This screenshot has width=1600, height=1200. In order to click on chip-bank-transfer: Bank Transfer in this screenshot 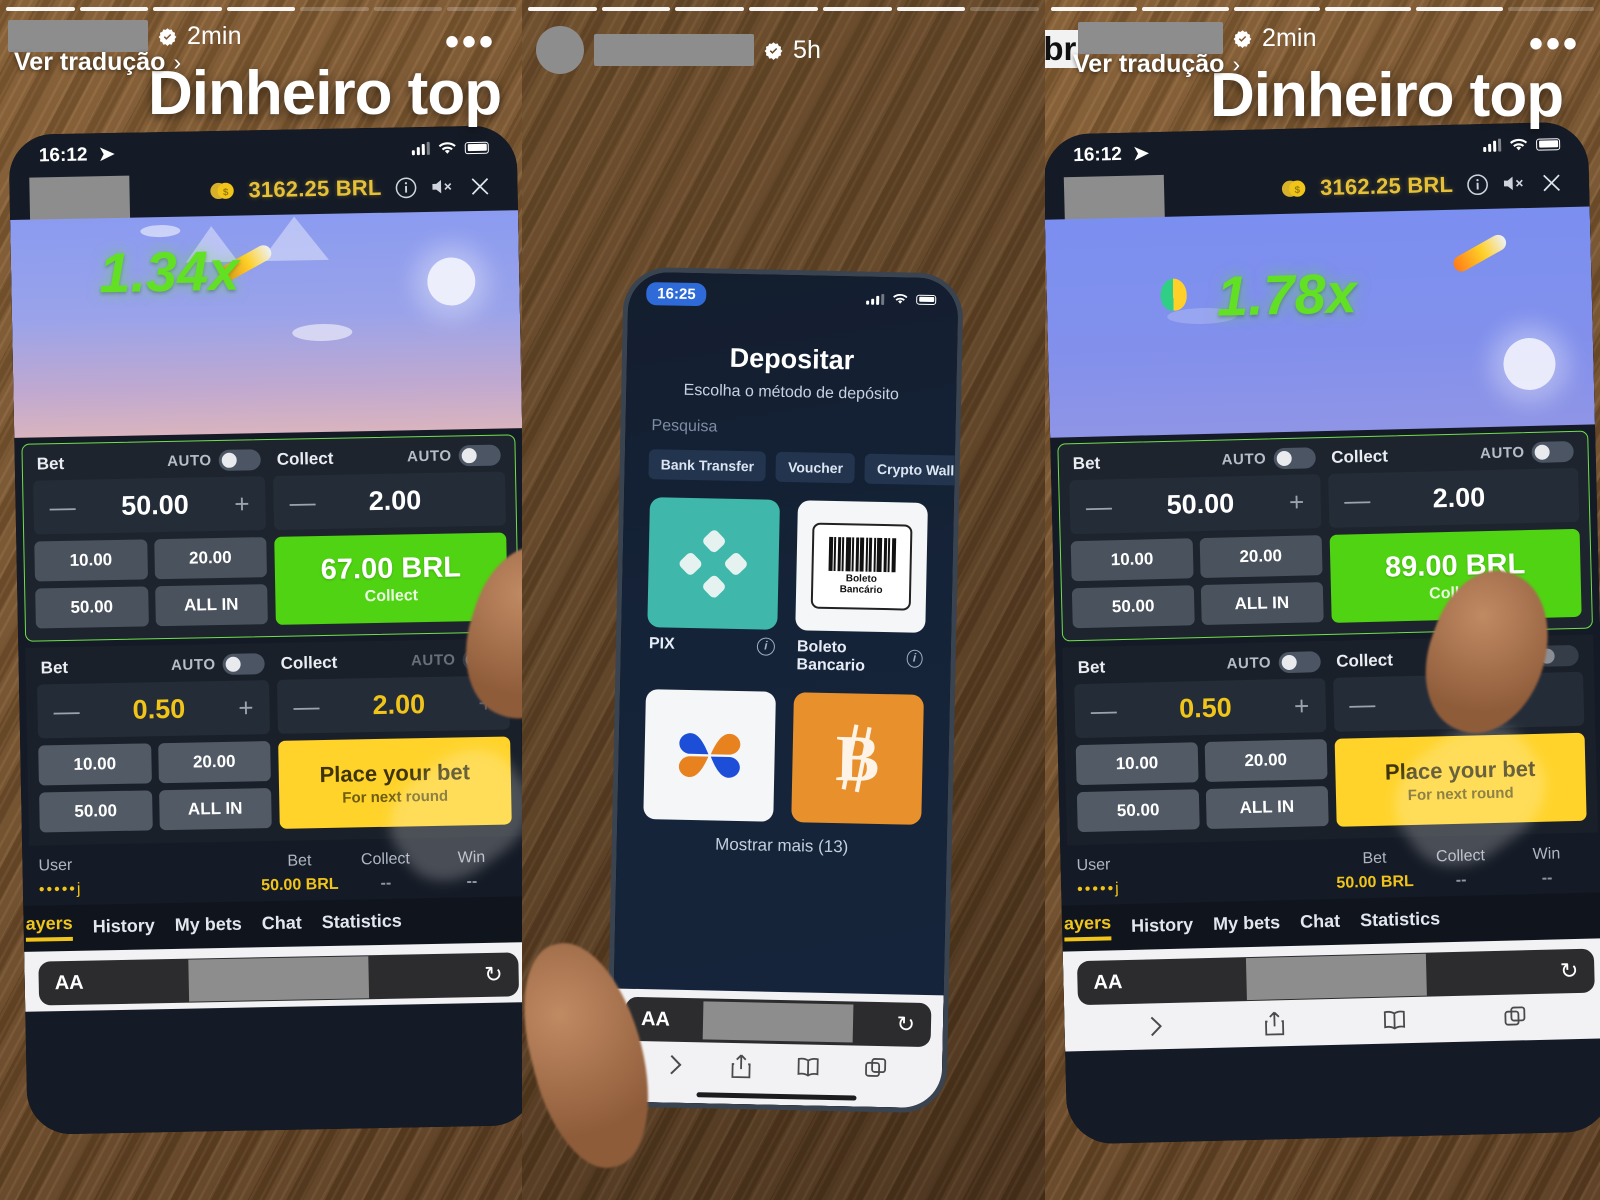, I will do `click(707, 465)`.